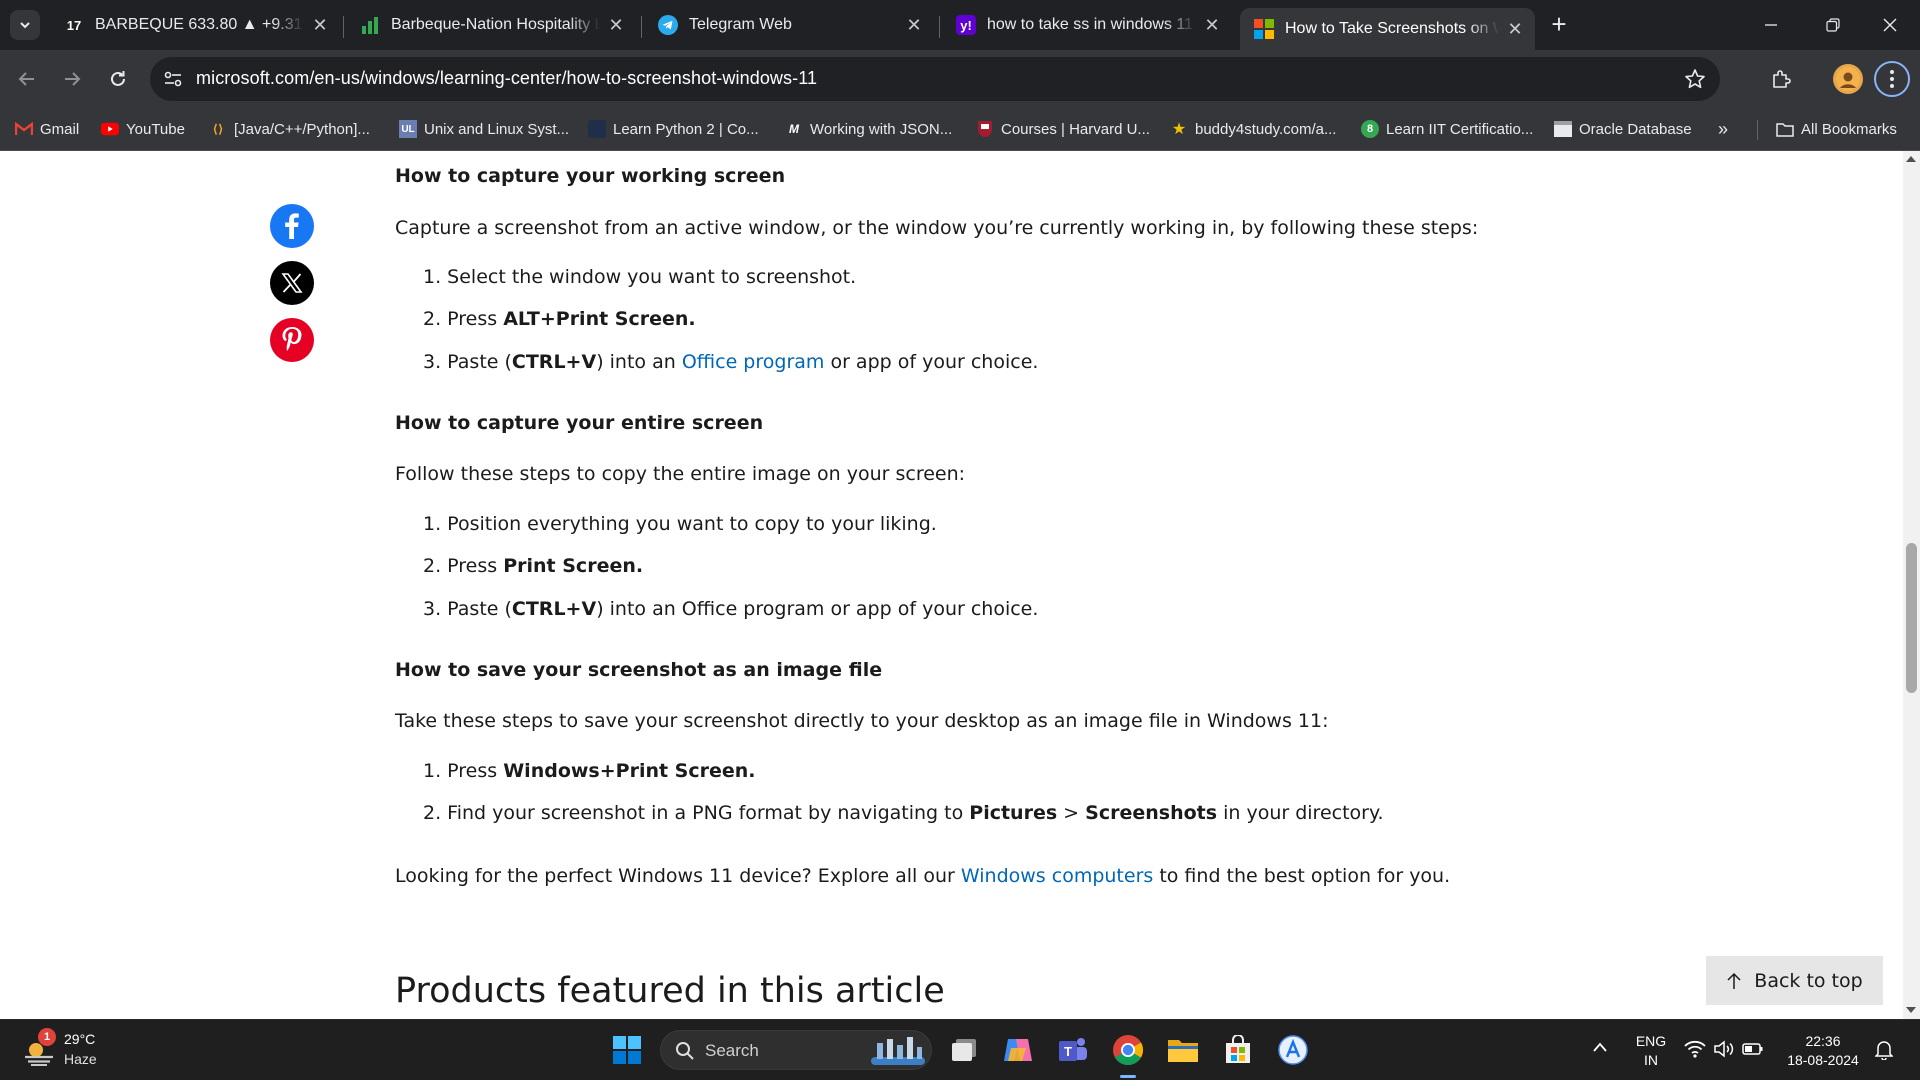  What do you see at coordinates (1392, 28) in the screenshot?
I see `tab-title: How to Take Screenshots on Wi` at bounding box center [1392, 28].